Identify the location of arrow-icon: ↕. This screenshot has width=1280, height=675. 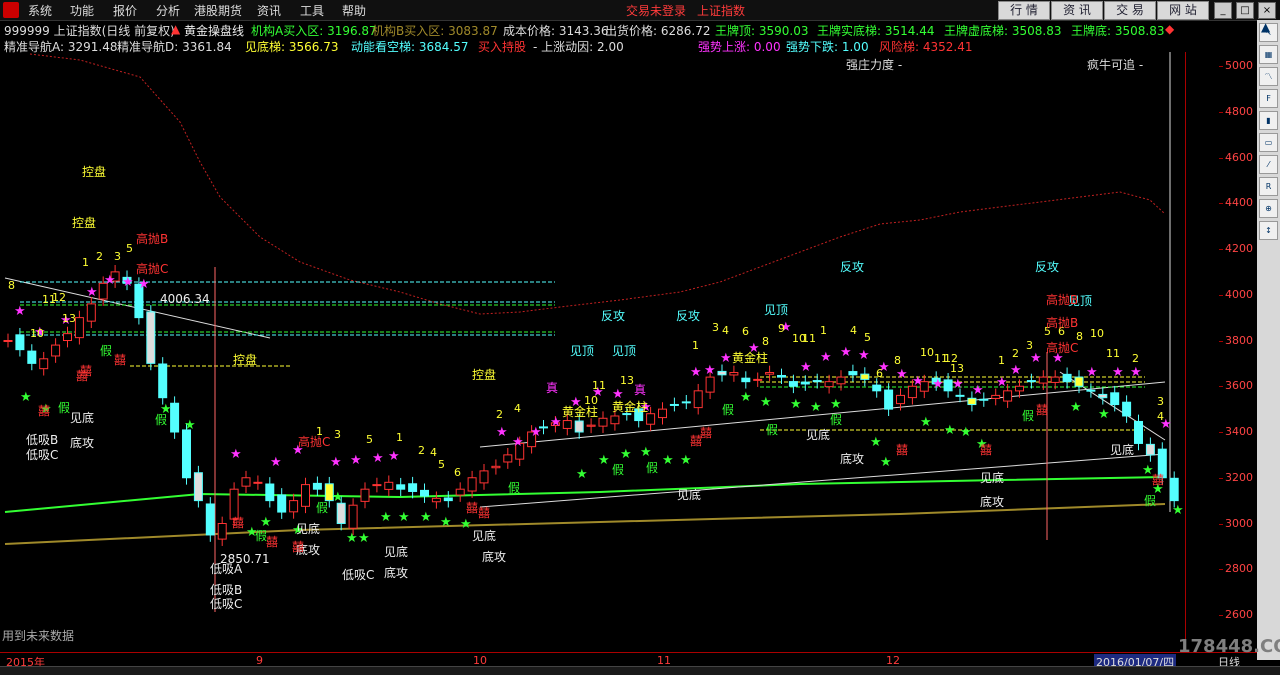
(1268, 230).